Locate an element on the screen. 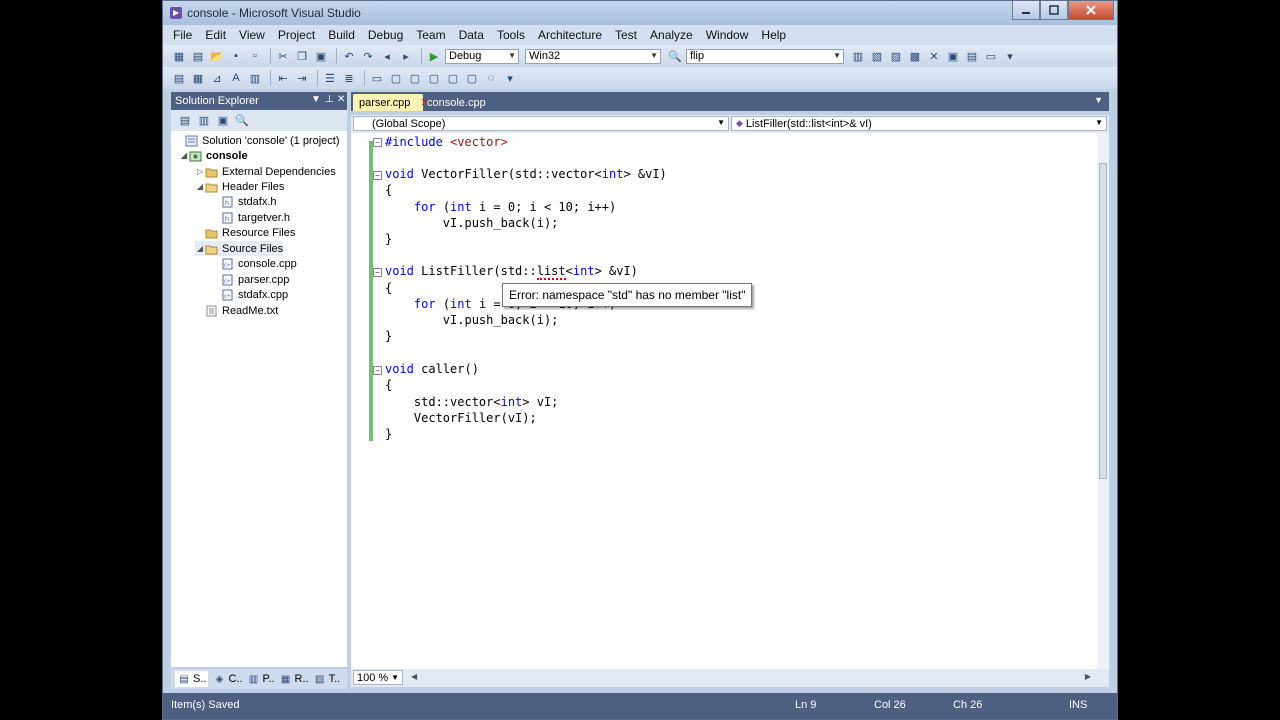  uncomment-icon: ≣ is located at coordinates (349, 78).